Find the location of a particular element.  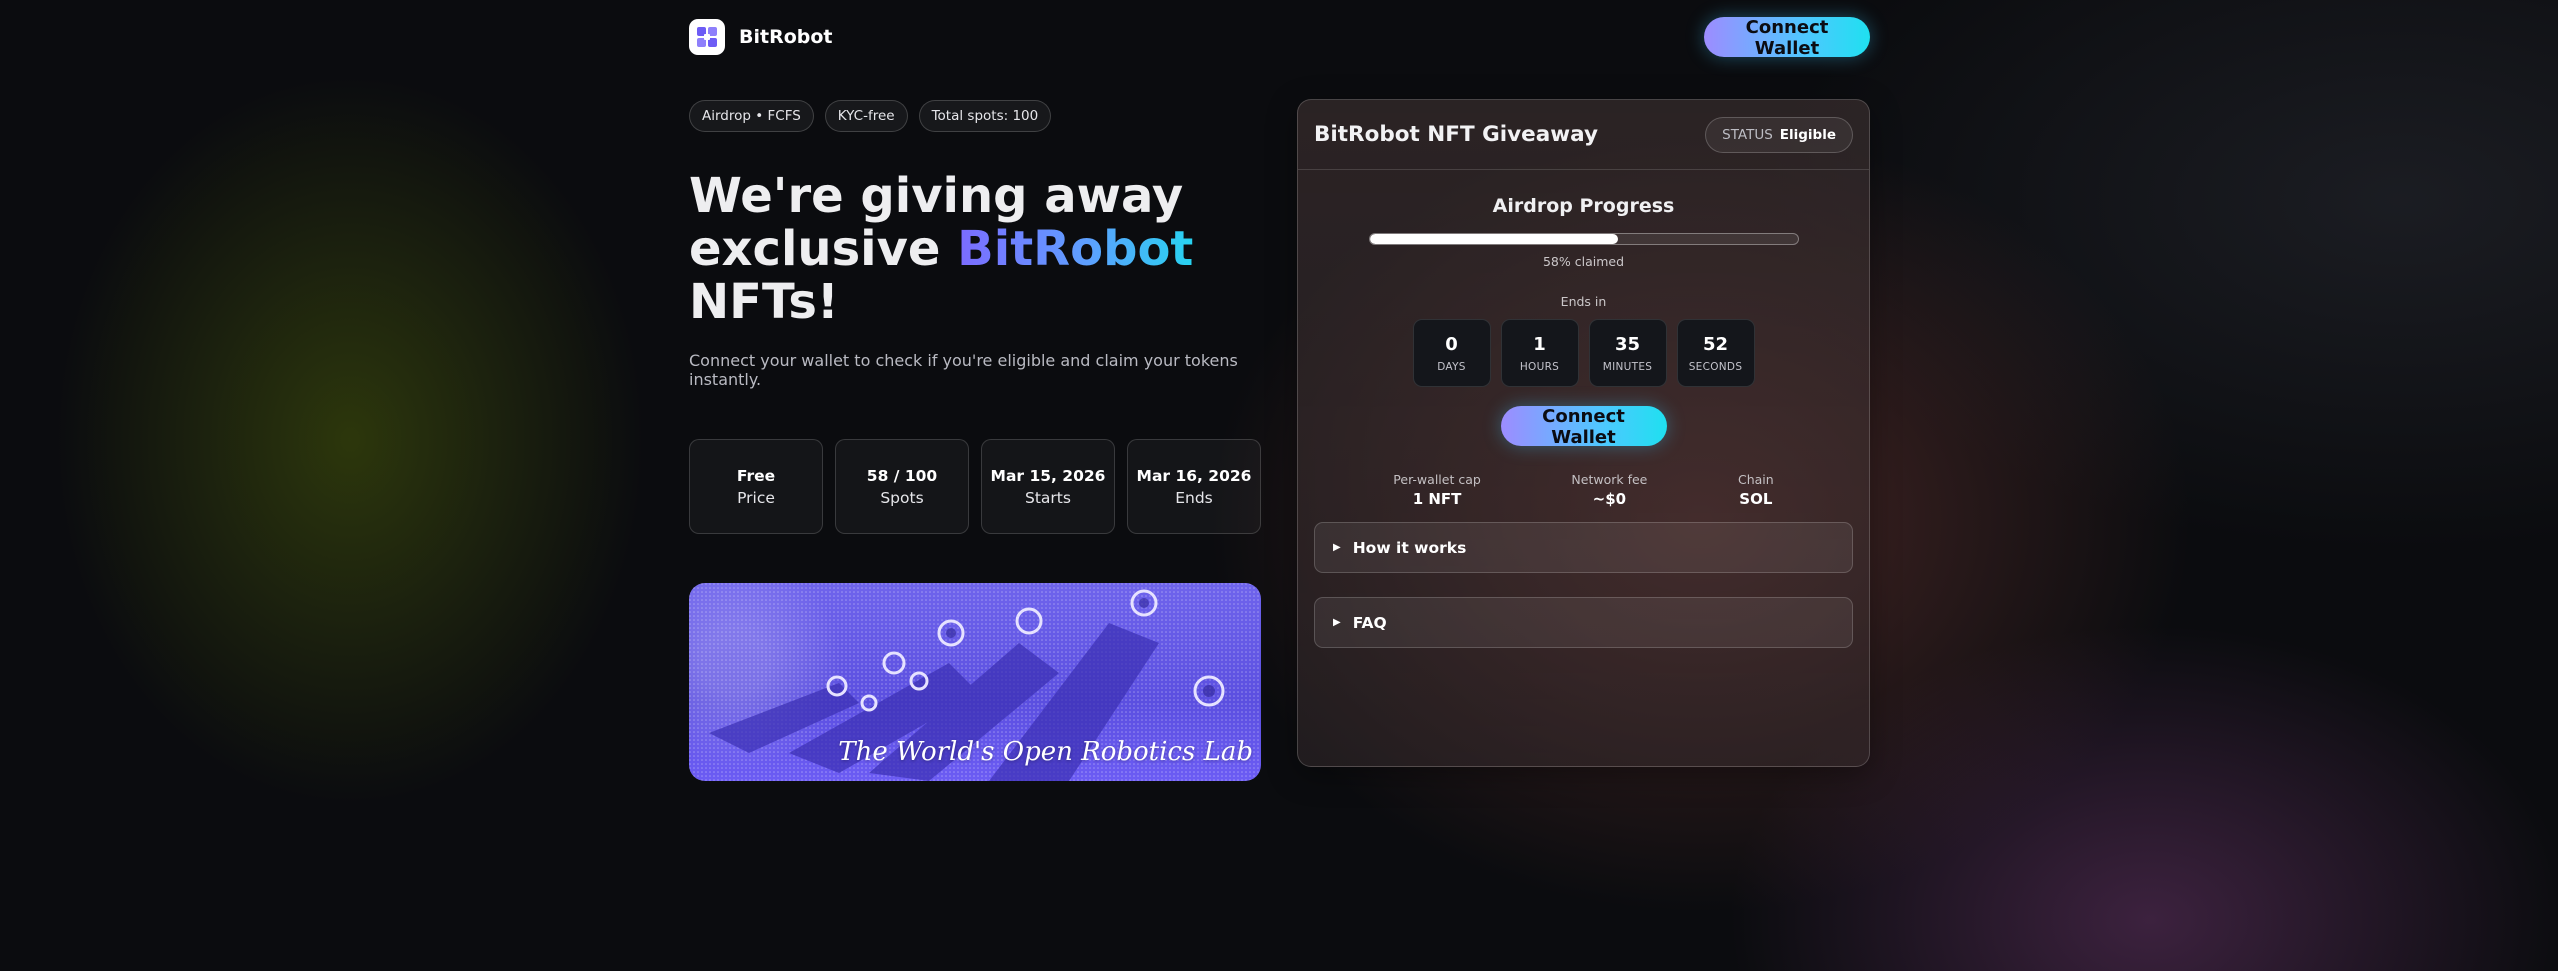

brand: BitRobot is located at coordinates (761, 37).